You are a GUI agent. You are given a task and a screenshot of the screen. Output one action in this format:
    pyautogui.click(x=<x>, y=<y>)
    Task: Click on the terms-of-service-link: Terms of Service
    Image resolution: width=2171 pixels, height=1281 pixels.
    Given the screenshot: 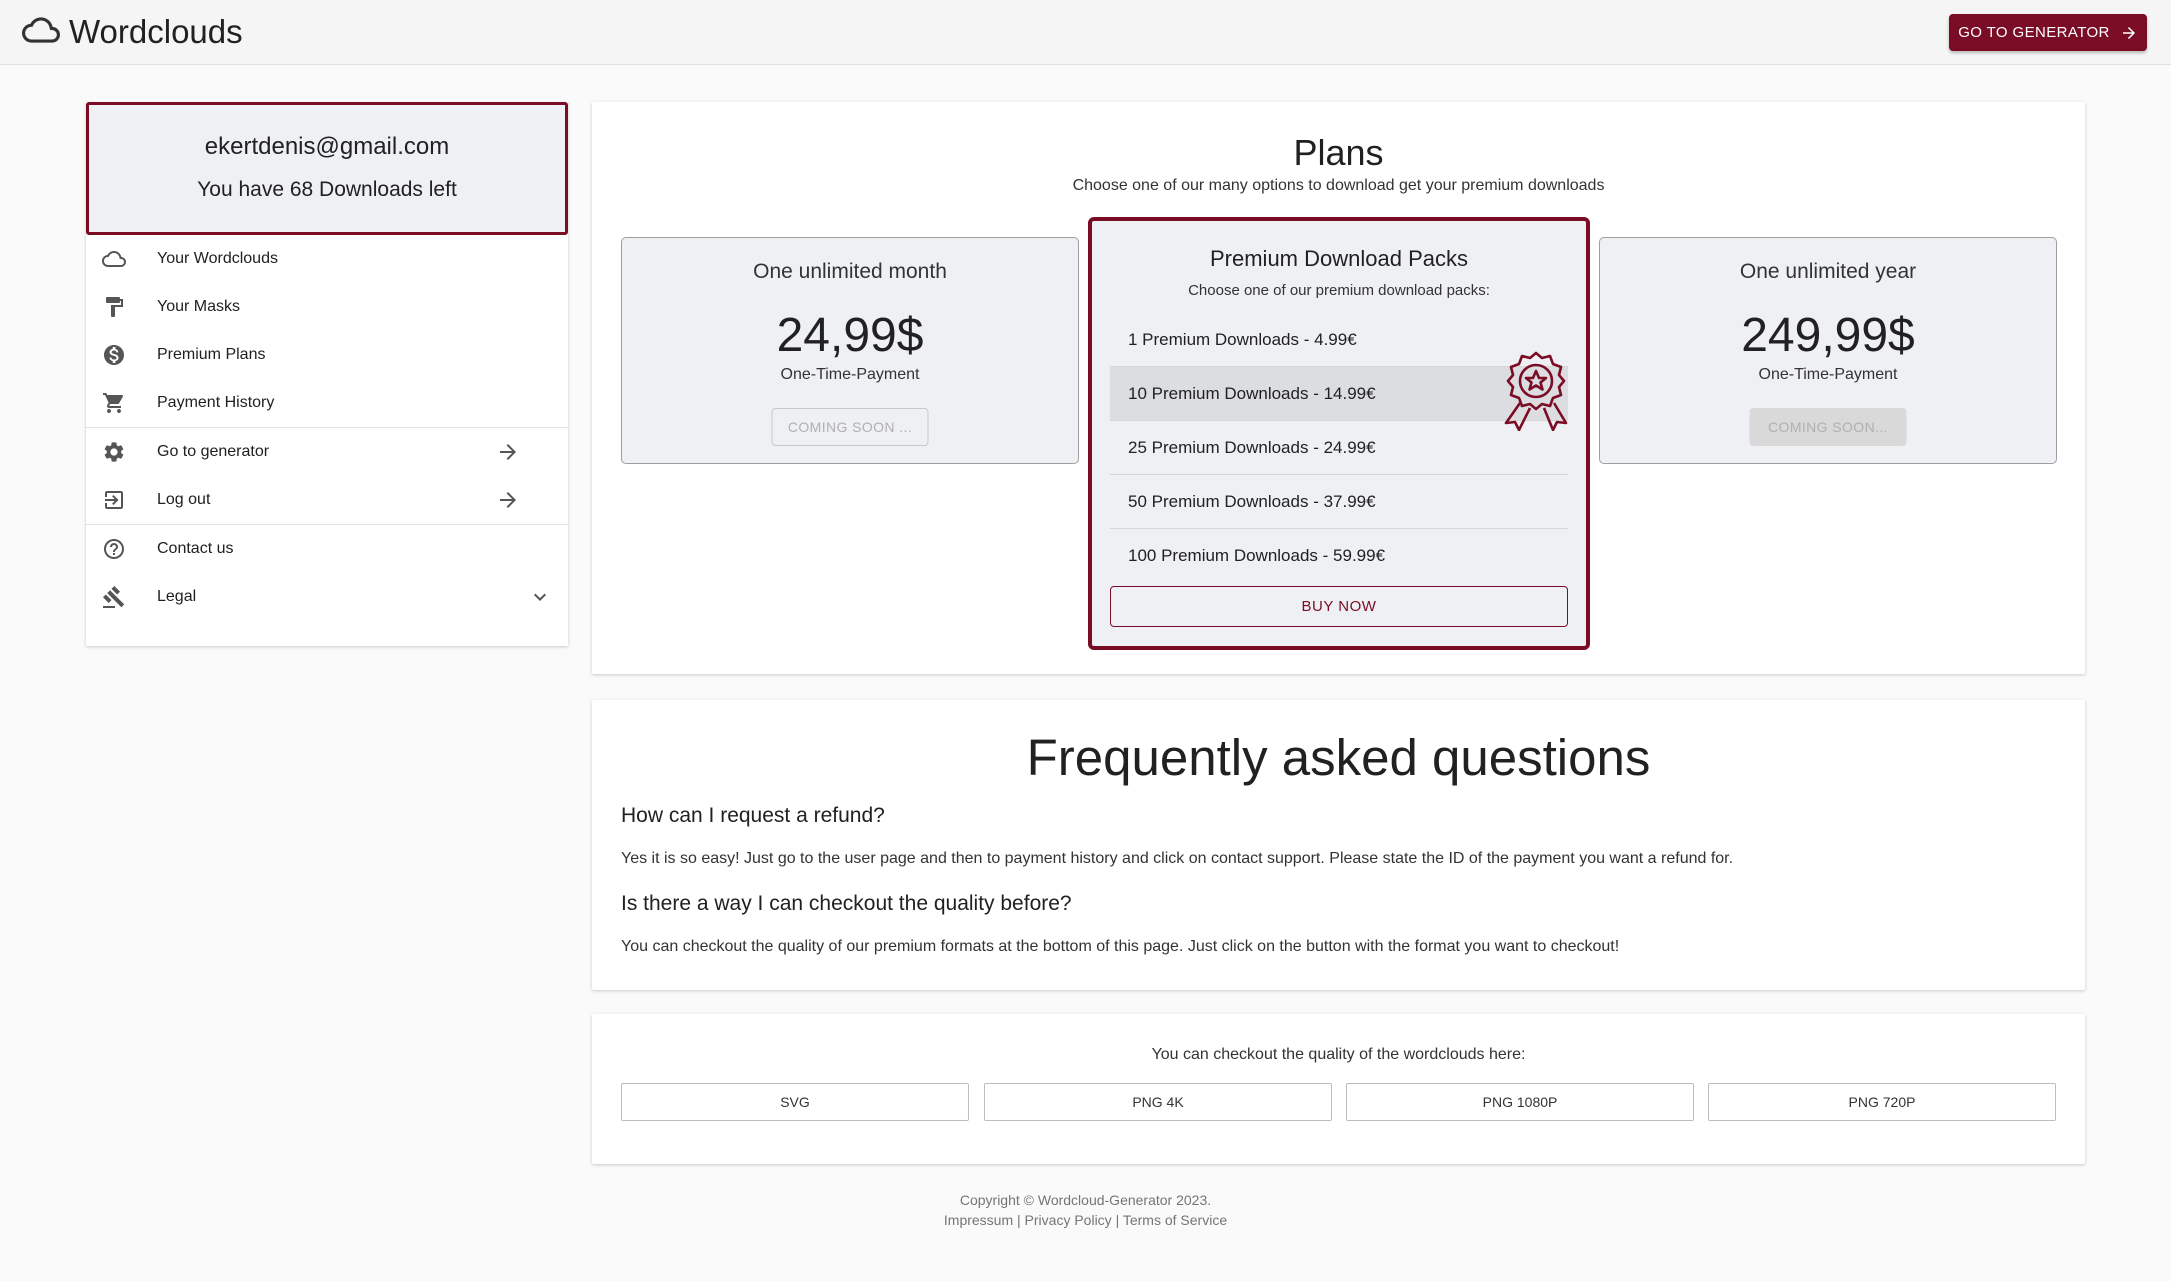 What is the action you would take?
    pyautogui.click(x=1175, y=1220)
    